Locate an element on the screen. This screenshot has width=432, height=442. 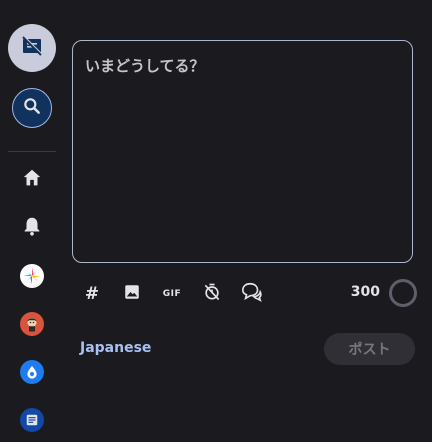
image-button is located at coordinates (132, 294).